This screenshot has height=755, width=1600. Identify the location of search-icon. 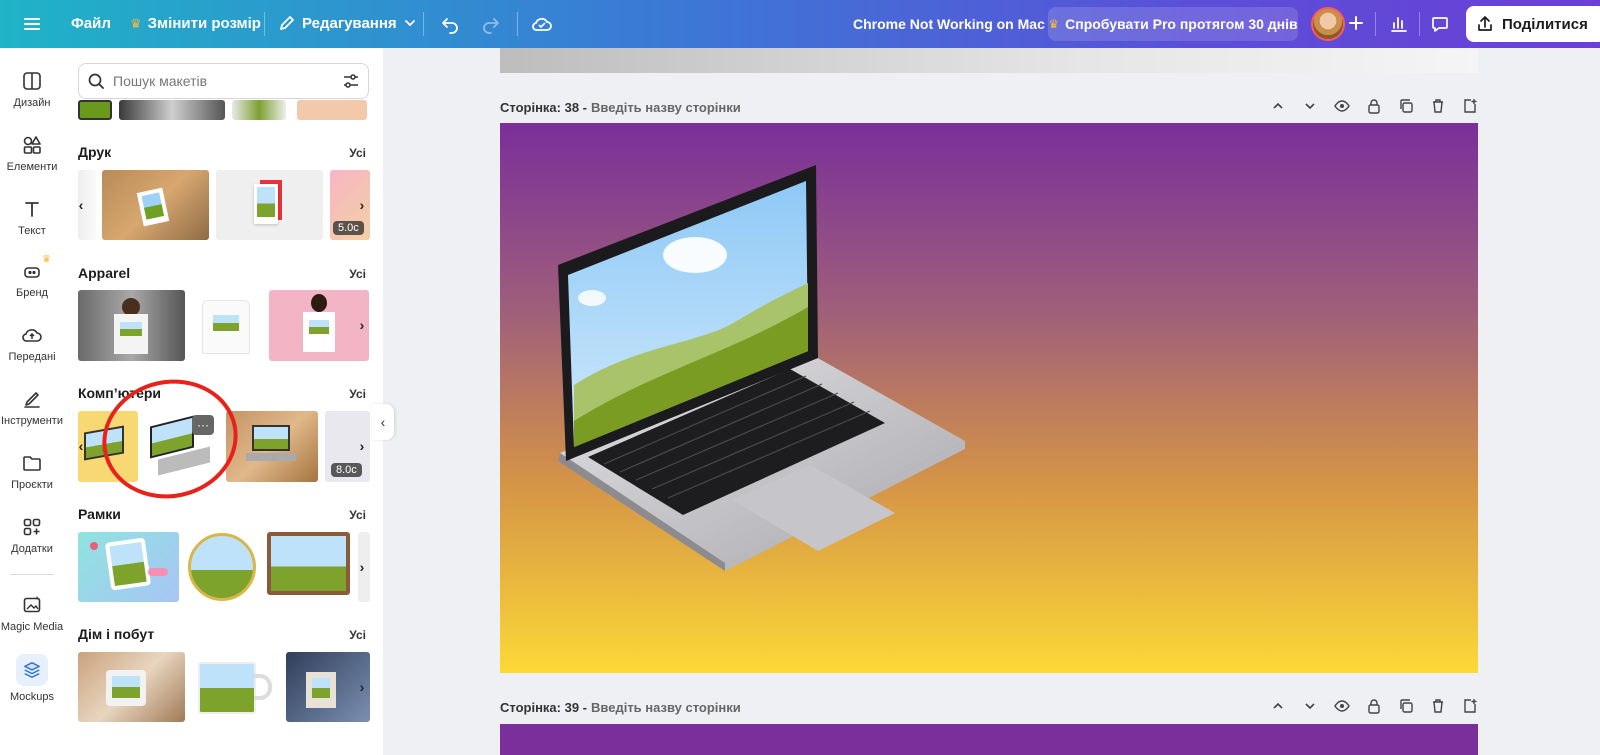
(96, 81).